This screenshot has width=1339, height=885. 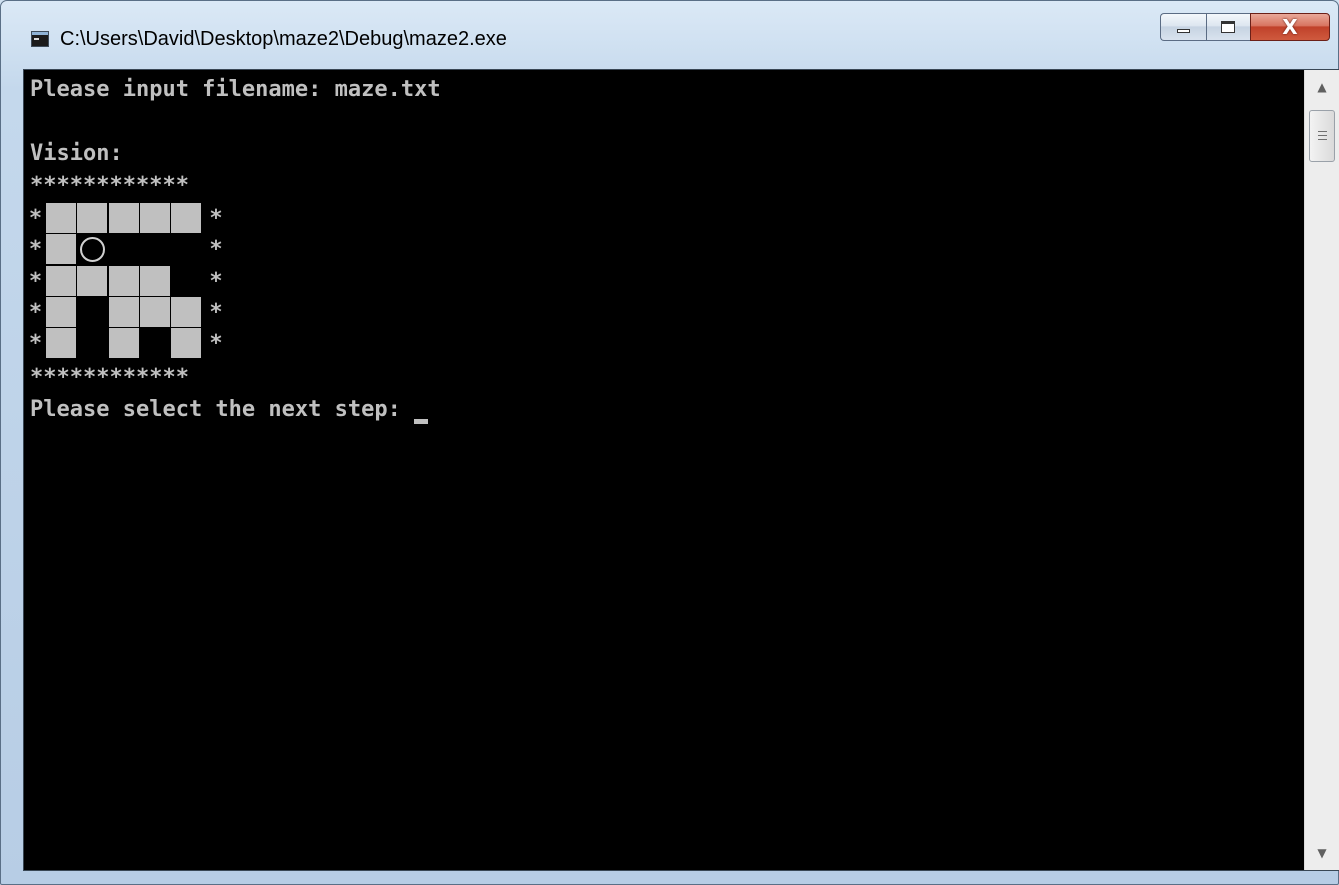 I want to click on vision-label: Vision:, so click(x=76, y=153).